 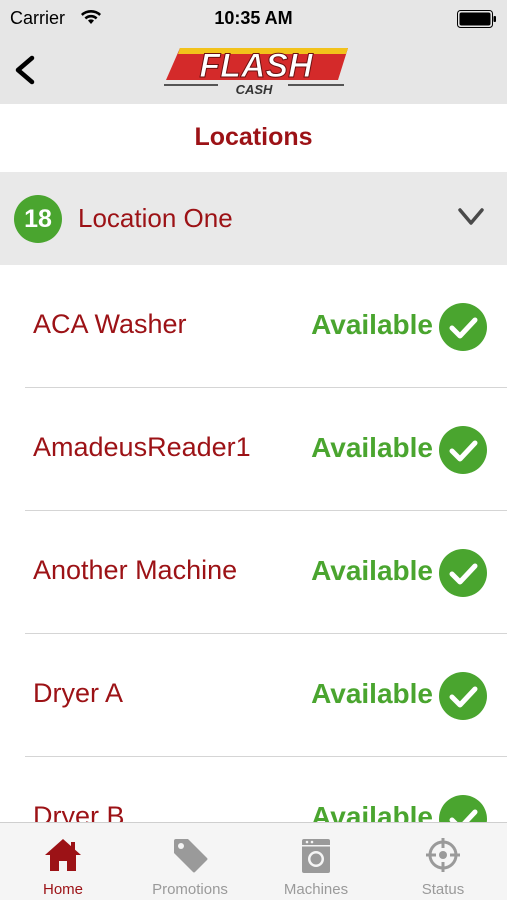 What do you see at coordinates (253, 449) in the screenshot?
I see `list-item: AmadeusReader1 Available` at bounding box center [253, 449].